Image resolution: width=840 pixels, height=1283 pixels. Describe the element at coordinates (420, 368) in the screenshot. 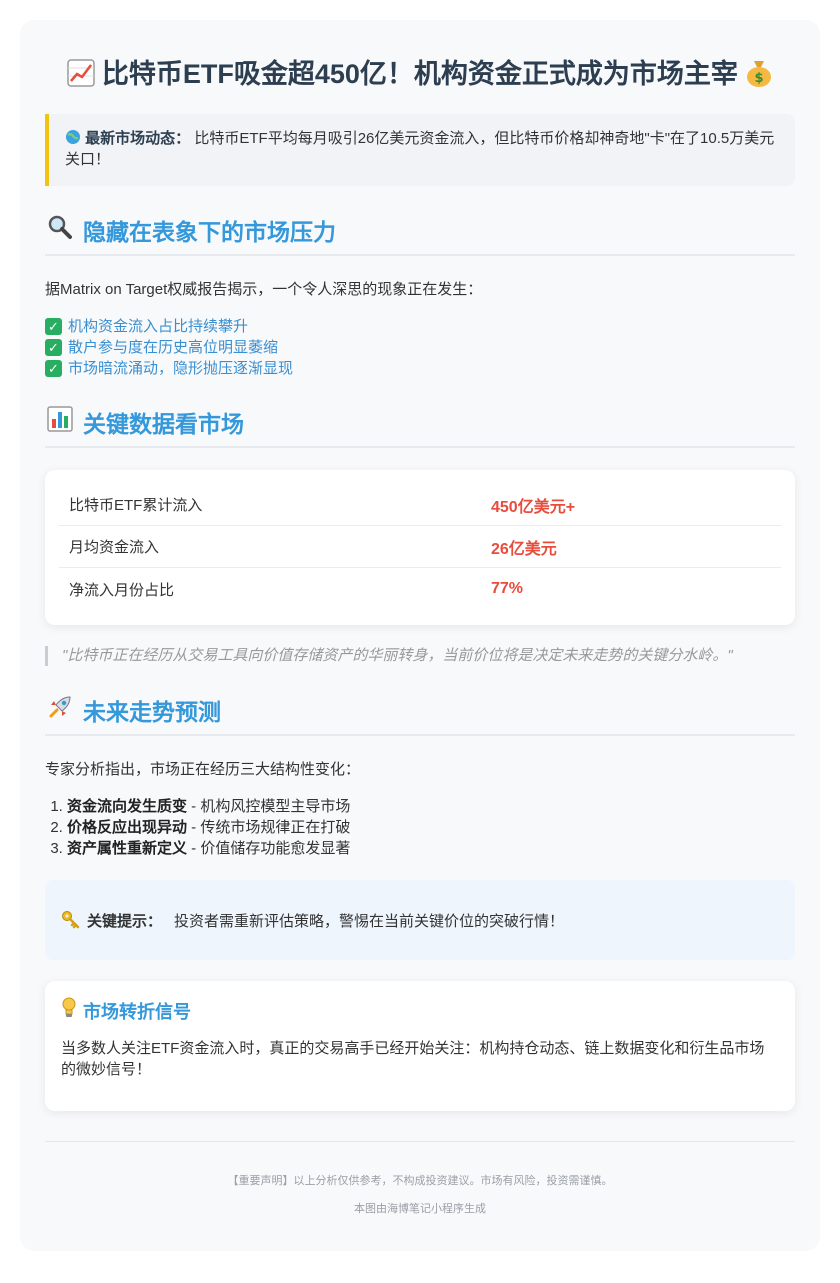

I see `list-item: ✓ 市场暗流涌动，隐形抛压逐渐显现` at that location.